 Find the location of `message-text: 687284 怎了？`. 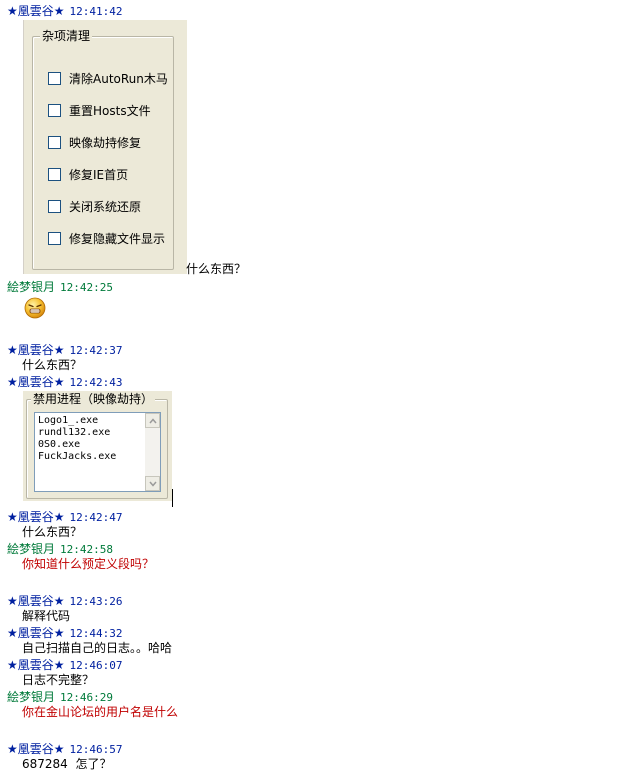

message-text: 687284 怎了？ is located at coordinates (67, 764).